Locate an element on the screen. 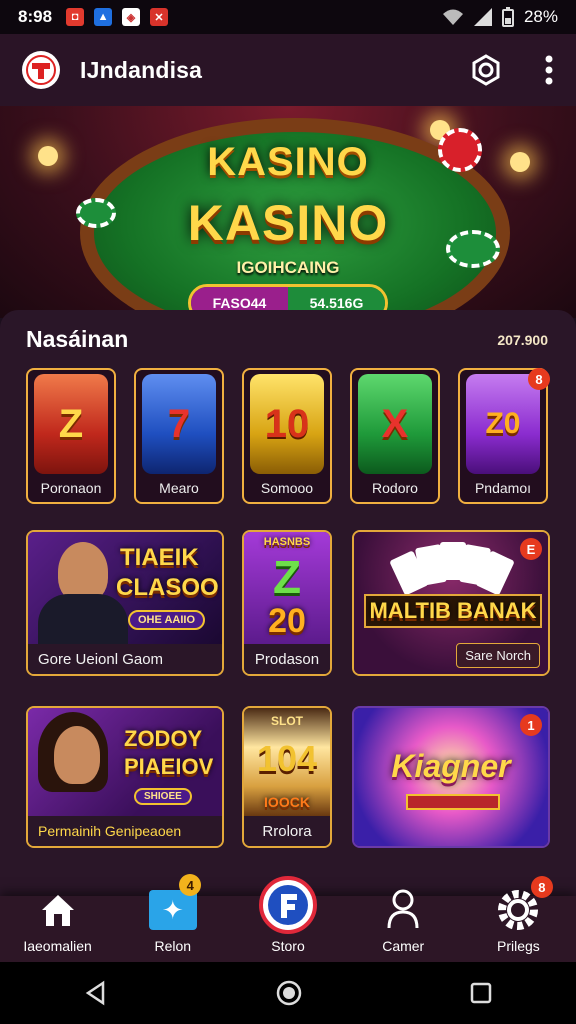 Image resolution: width=576 pixels, height=1024 pixels. slot-reel: 7 is located at coordinates (179, 424).